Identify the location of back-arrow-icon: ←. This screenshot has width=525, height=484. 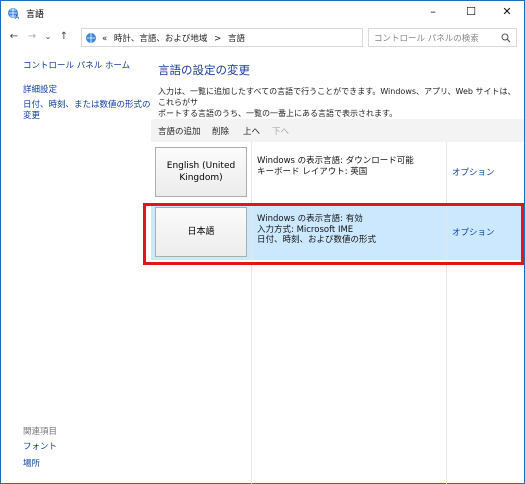
(14, 37).